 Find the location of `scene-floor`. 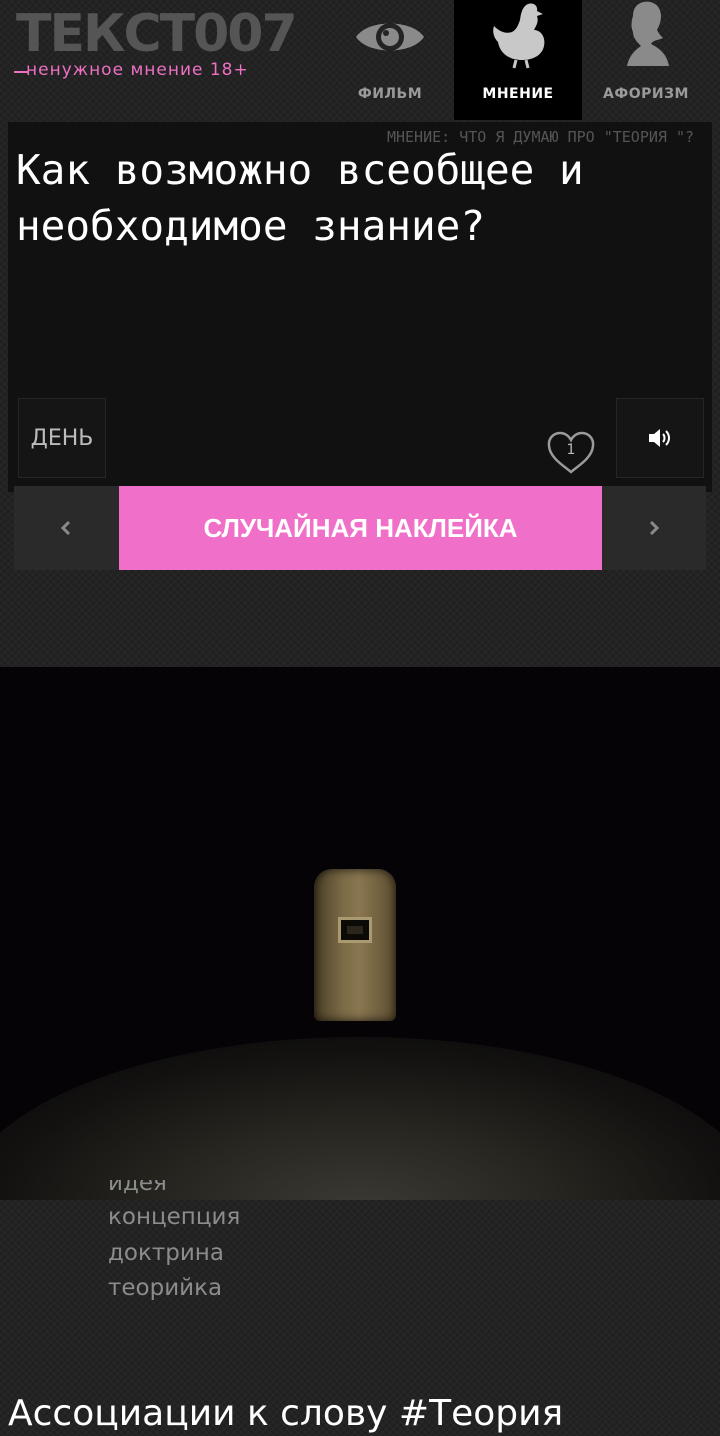

scene-floor is located at coordinates (360, 1118).